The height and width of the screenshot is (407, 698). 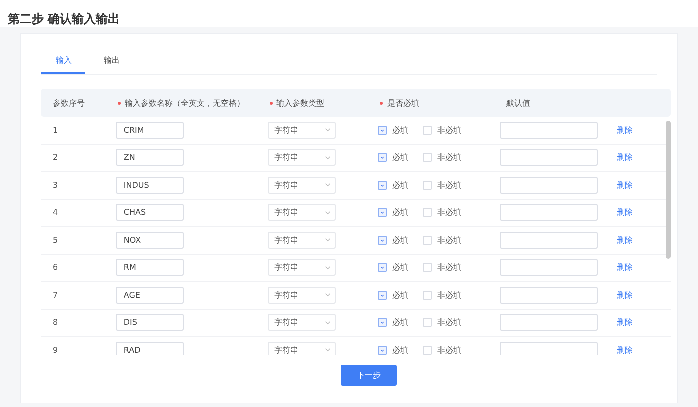 What do you see at coordinates (518, 103) in the screenshot?
I see `column-header: 默认值` at bounding box center [518, 103].